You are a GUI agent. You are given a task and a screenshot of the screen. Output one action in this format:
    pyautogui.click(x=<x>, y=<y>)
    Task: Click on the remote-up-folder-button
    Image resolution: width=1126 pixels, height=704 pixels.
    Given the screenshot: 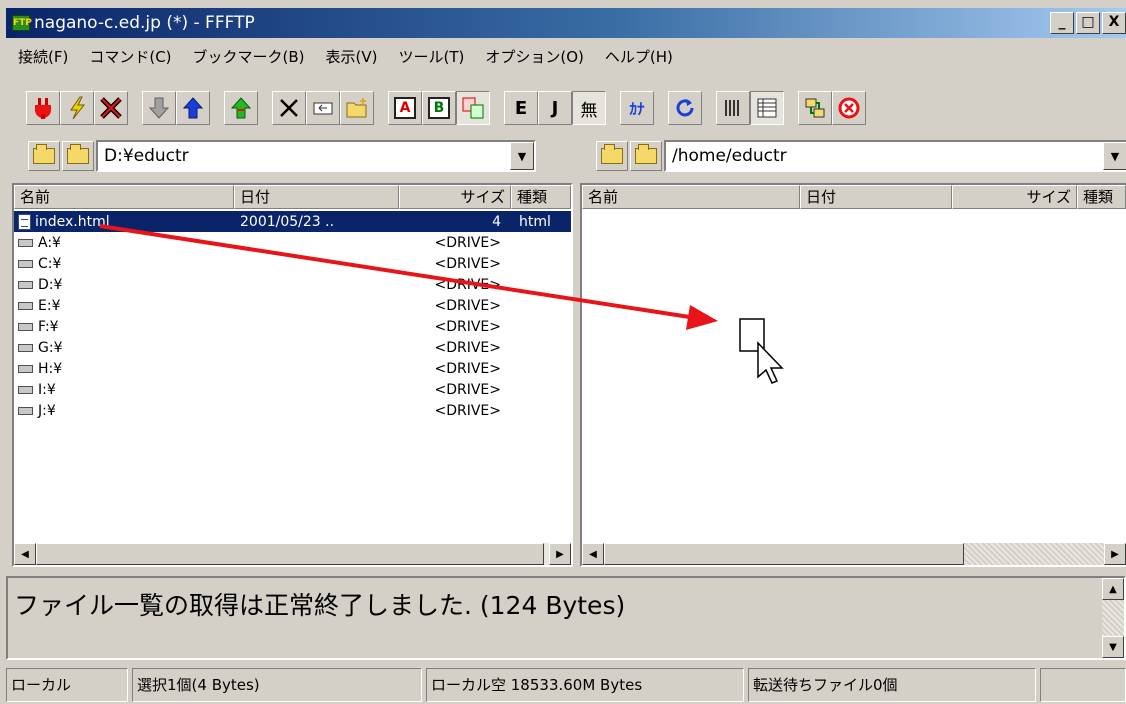 What is the action you would take?
    pyautogui.click(x=612, y=156)
    